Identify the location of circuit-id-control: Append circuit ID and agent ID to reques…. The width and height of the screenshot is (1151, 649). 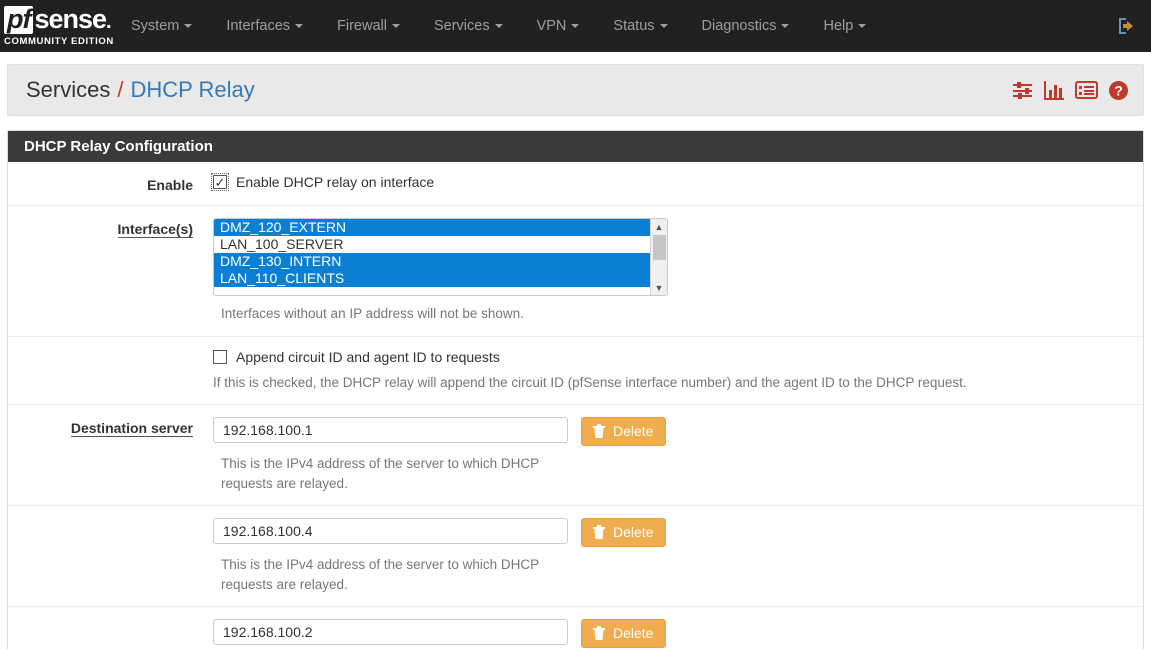
(674, 371).